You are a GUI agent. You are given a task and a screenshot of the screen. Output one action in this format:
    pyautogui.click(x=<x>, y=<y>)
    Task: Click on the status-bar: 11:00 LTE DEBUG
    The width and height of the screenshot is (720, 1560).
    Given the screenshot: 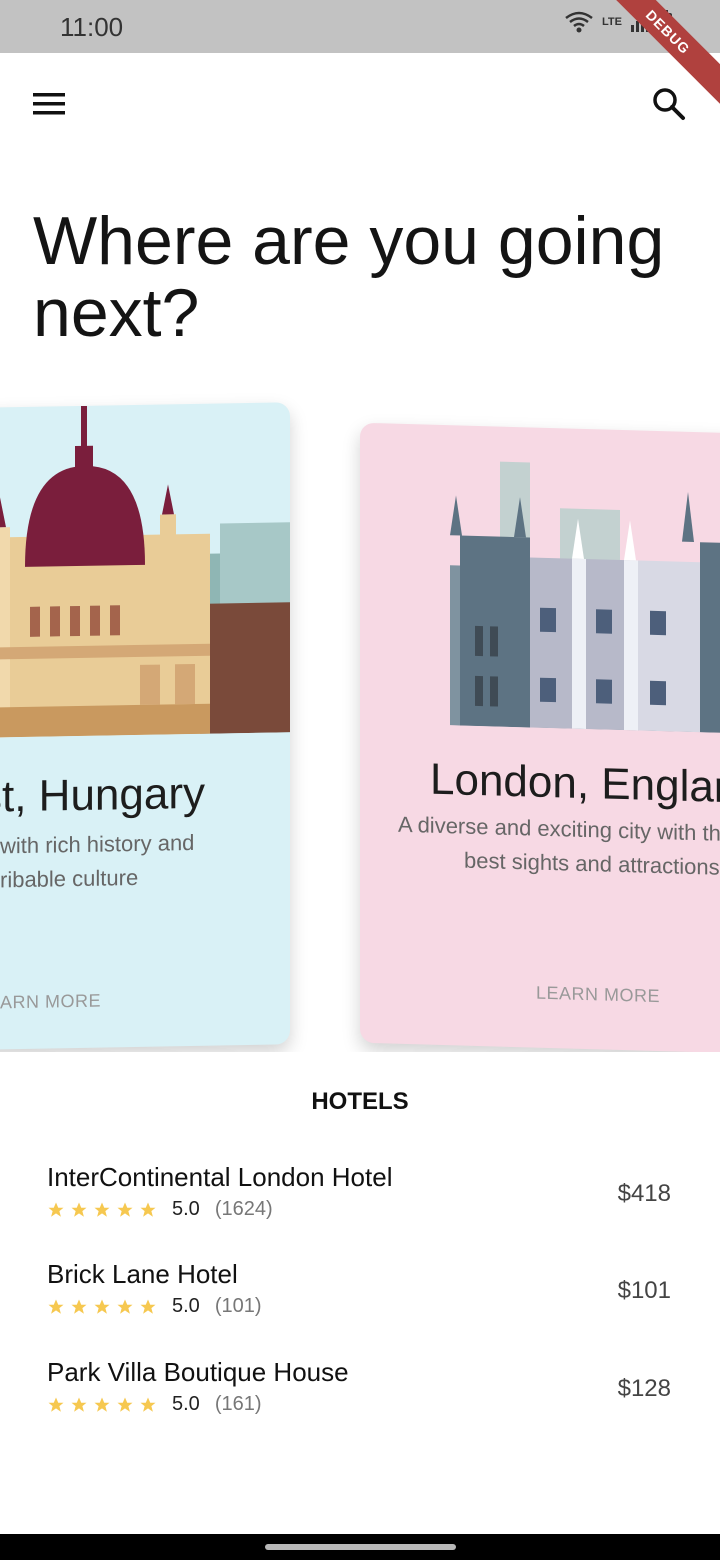 What is the action you would take?
    pyautogui.click(x=360, y=56)
    